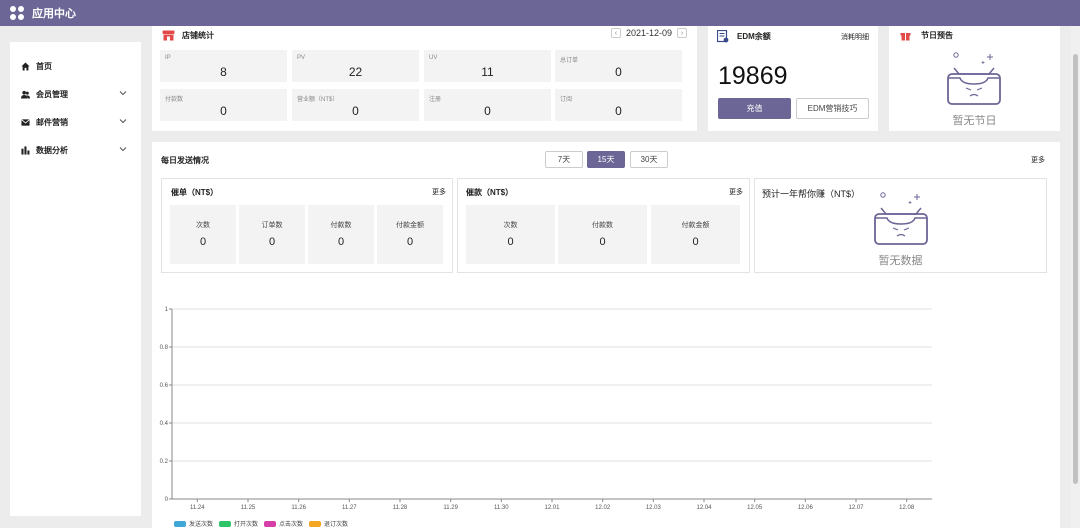  I want to click on legend-label: 退订次数, so click(336, 525).